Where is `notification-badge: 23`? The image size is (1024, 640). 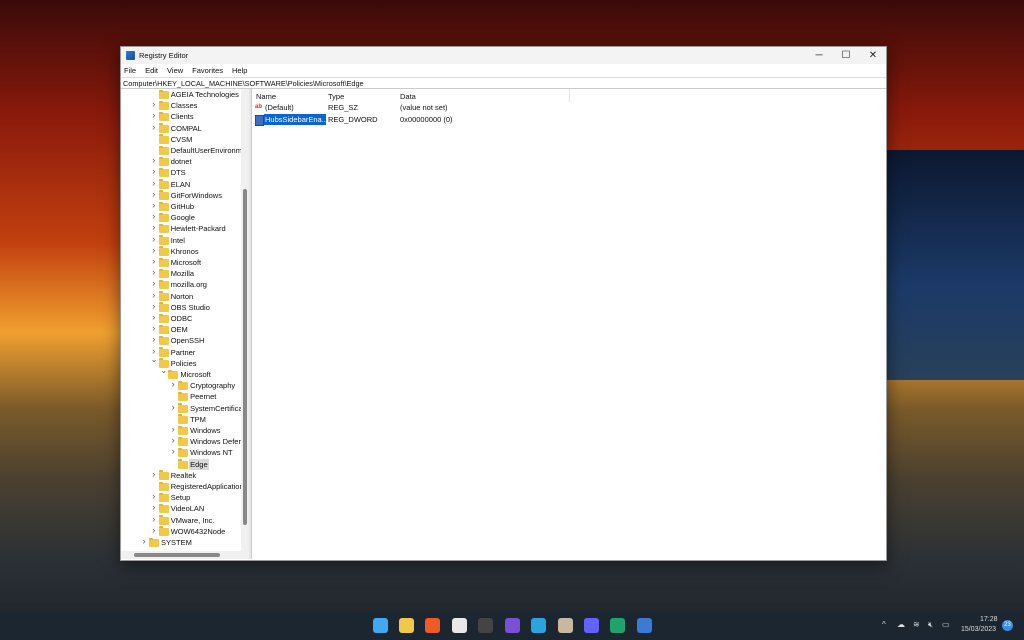 notification-badge: 23 is located at coordinates (1007, 625).